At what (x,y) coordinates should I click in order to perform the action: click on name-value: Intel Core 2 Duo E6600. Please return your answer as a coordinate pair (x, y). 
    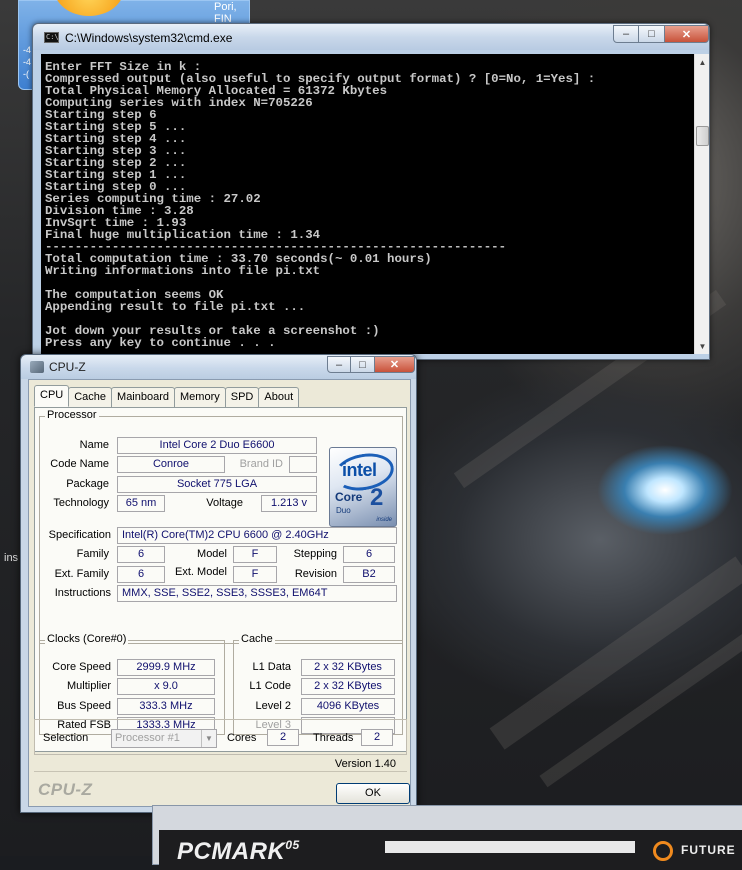
    Looking at the image, I should click on (217, 445).